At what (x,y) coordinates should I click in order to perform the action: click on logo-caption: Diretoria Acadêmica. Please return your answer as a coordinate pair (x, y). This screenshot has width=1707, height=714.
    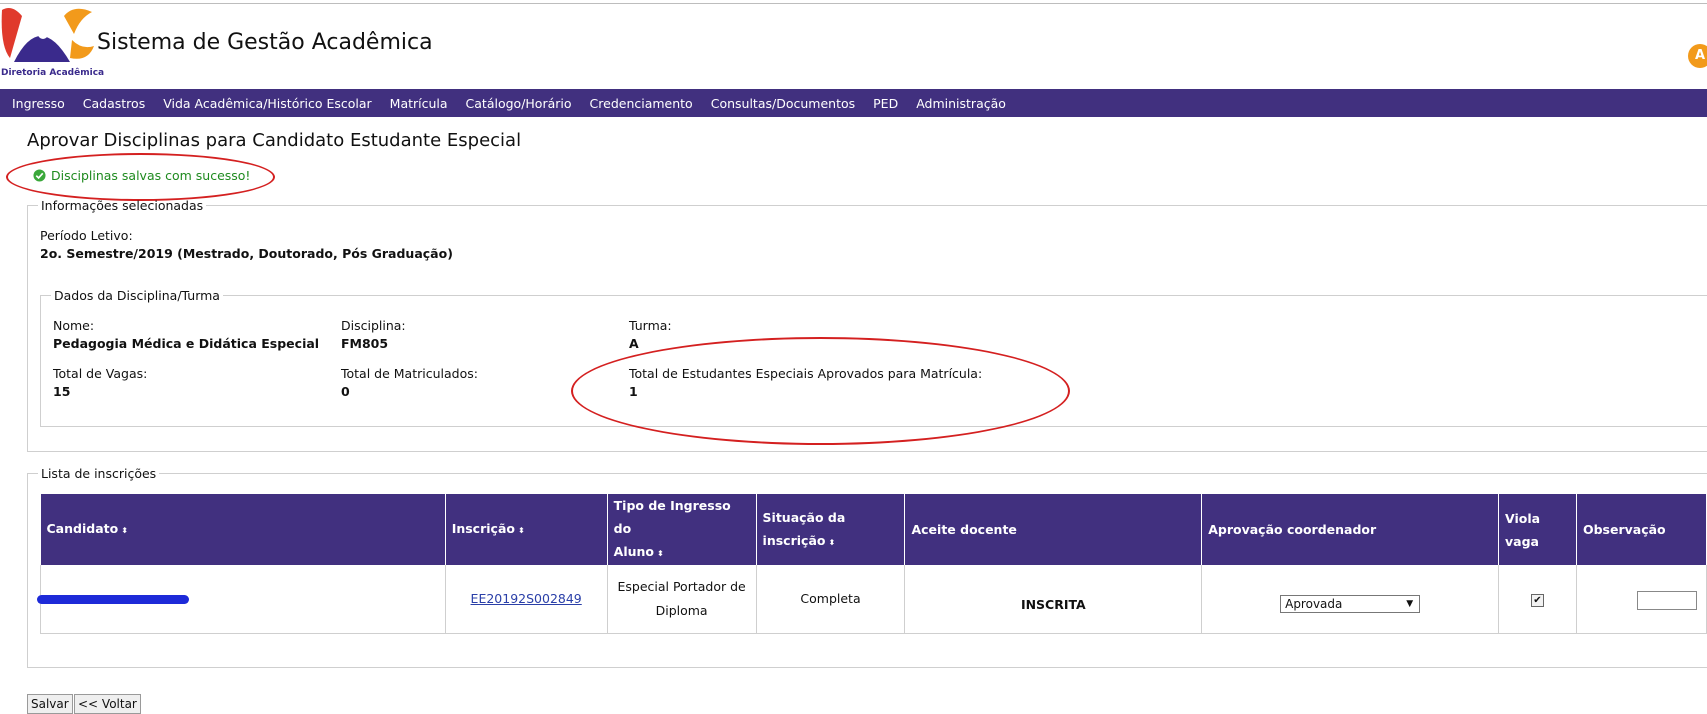
    Looking at the image, I should click on (53, 73).